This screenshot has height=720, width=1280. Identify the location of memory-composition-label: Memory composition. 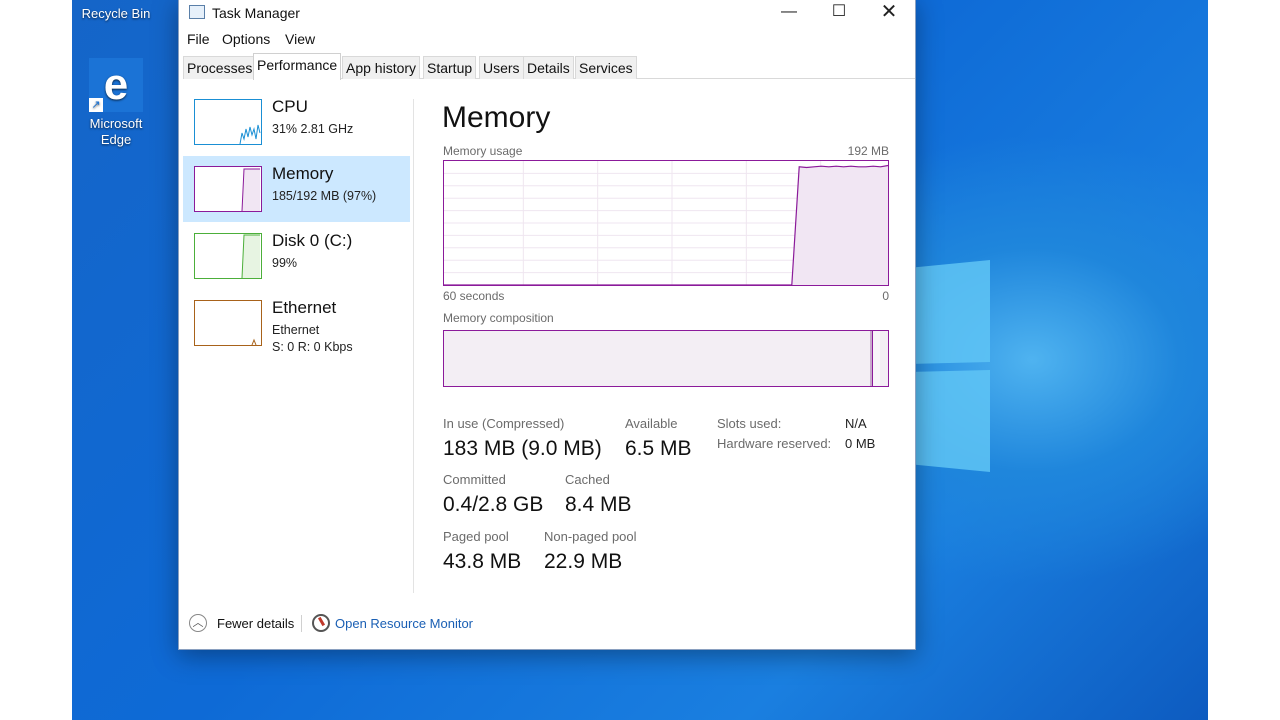
(498, 318).